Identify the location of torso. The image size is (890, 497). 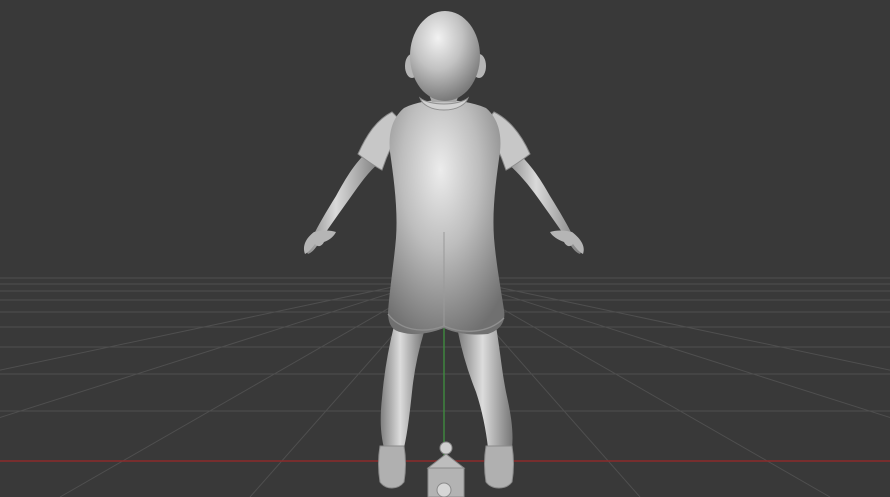
(446, 217).